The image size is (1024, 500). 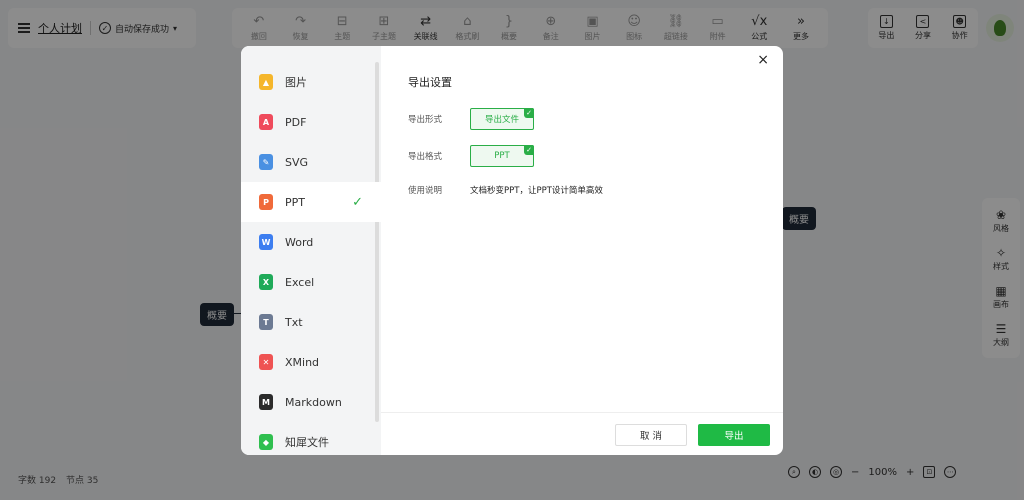 I want to click on export-format-row: 导出格式 PPT ✓, so click(x=471, y=156).